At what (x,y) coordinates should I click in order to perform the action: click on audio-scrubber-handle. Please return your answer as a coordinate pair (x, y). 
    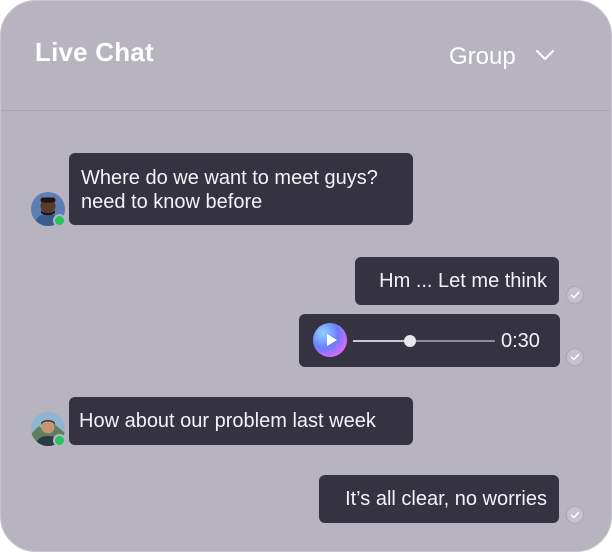
    Looking at the image, I should click on (409, 341).